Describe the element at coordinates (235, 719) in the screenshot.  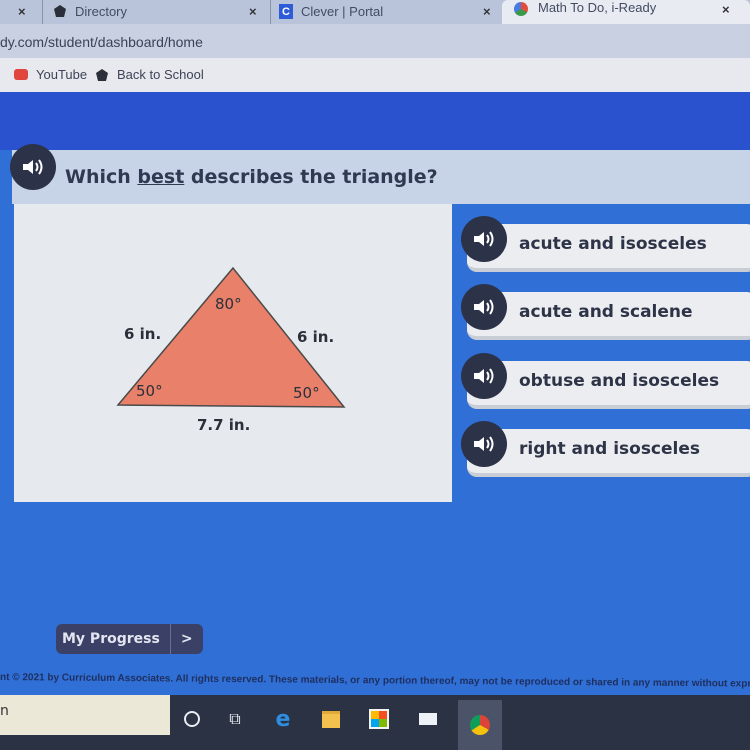
I see `task-view-icon: ⧉` at that location.